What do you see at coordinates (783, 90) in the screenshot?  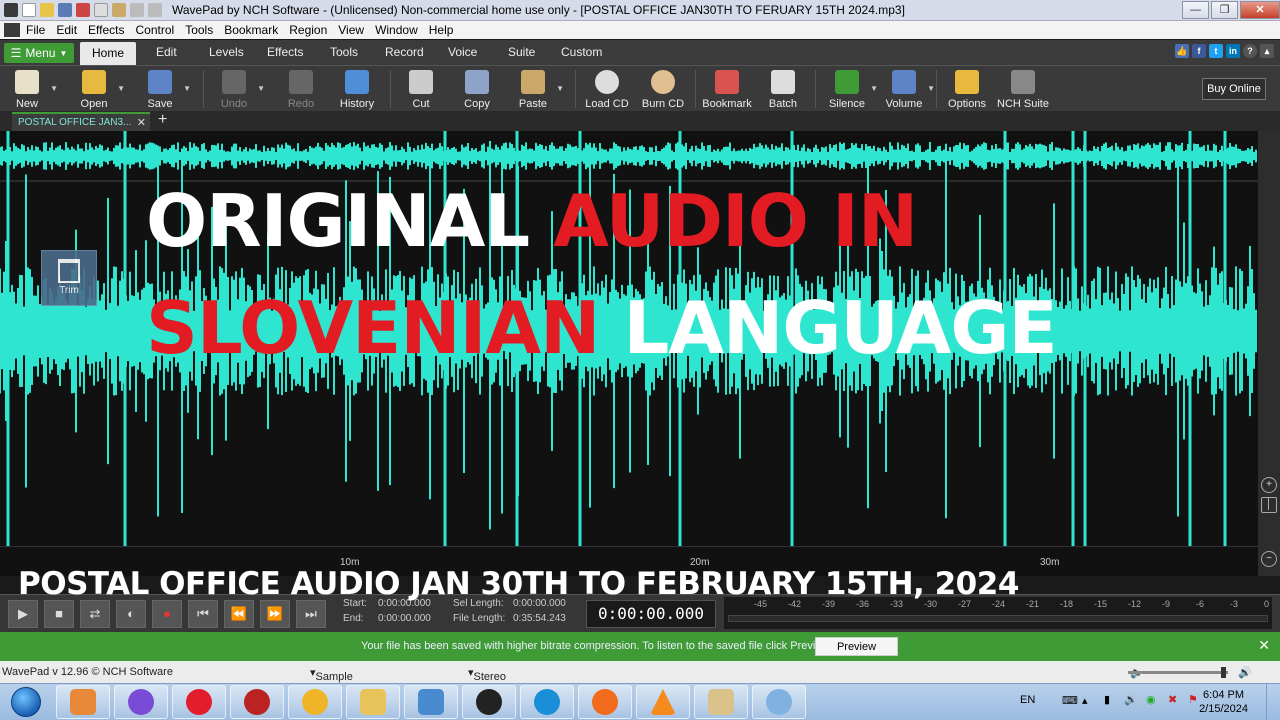 I see `batch-button: Batch` at bounding box center [783, 90].